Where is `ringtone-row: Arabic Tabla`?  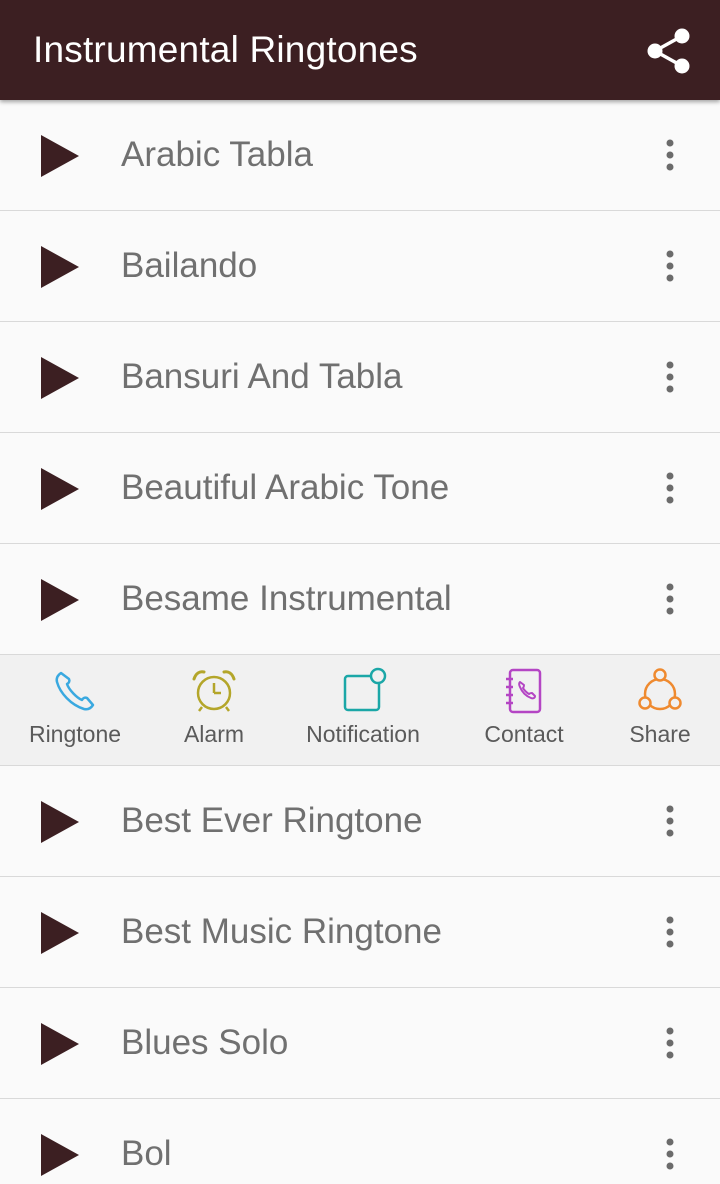
ringtone-row: Arabic Tabla is located at coordinates (360, 155).